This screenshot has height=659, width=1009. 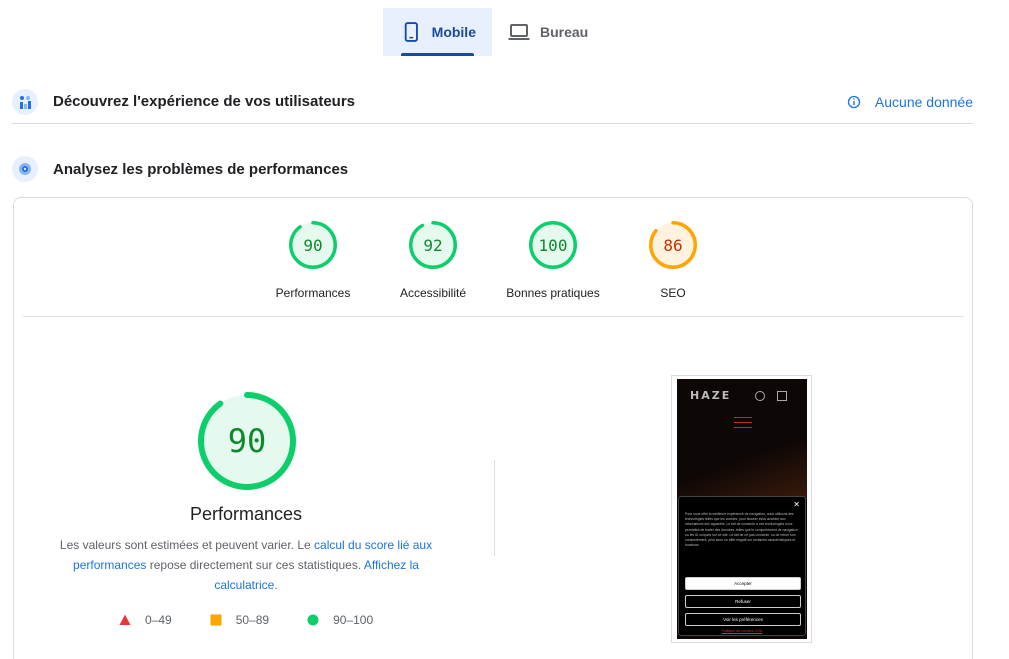 I want to click on triangle-icon, so click(x=125, y=619).